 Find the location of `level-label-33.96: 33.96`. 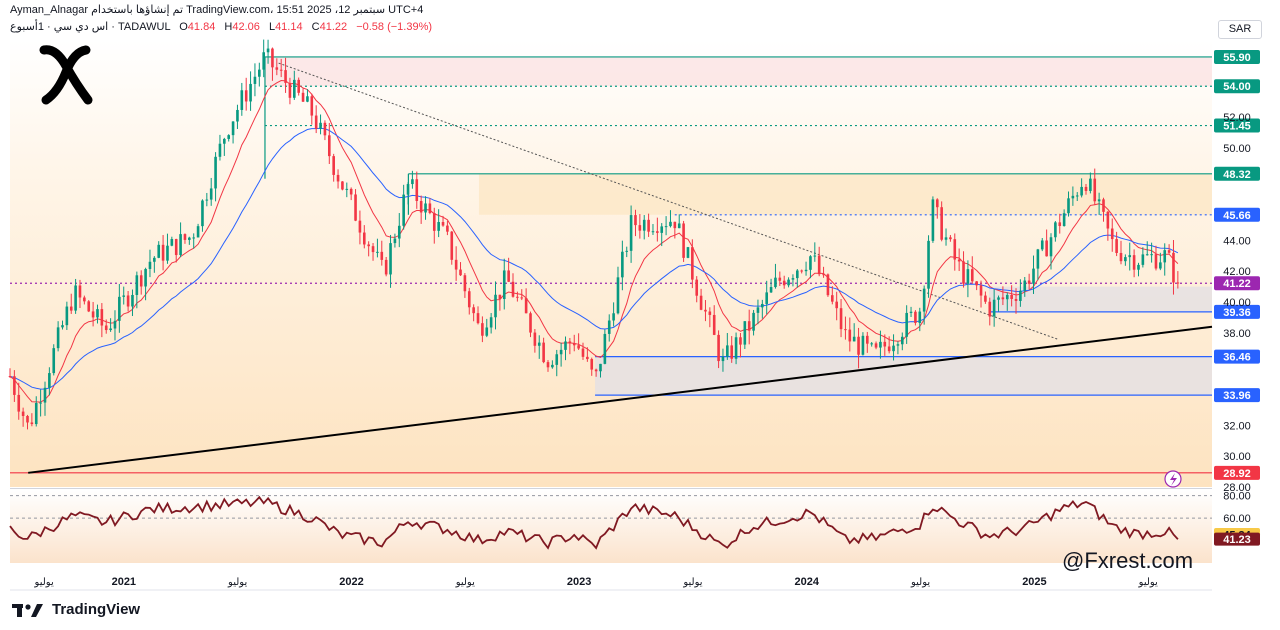

level-label-33.96: 33.96 is located at coordinates (1237, 396).